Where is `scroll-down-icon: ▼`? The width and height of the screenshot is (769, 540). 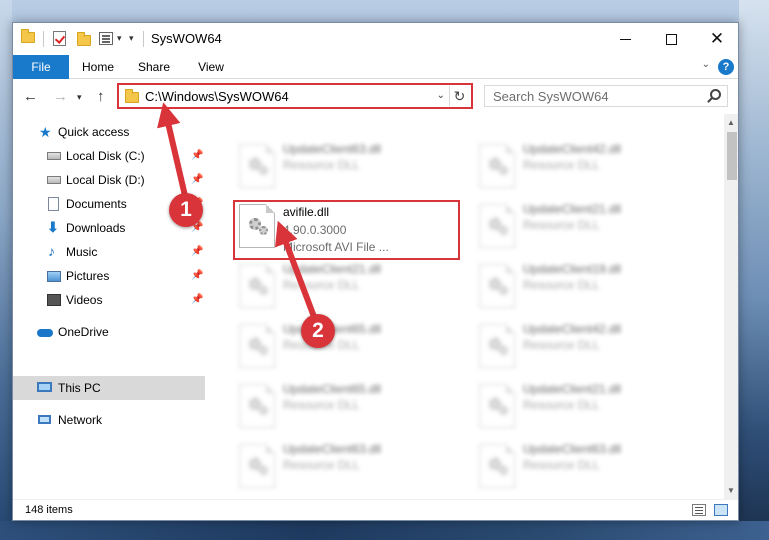 scroll-down-icon: ▼ is located at coordinates (731, 490).